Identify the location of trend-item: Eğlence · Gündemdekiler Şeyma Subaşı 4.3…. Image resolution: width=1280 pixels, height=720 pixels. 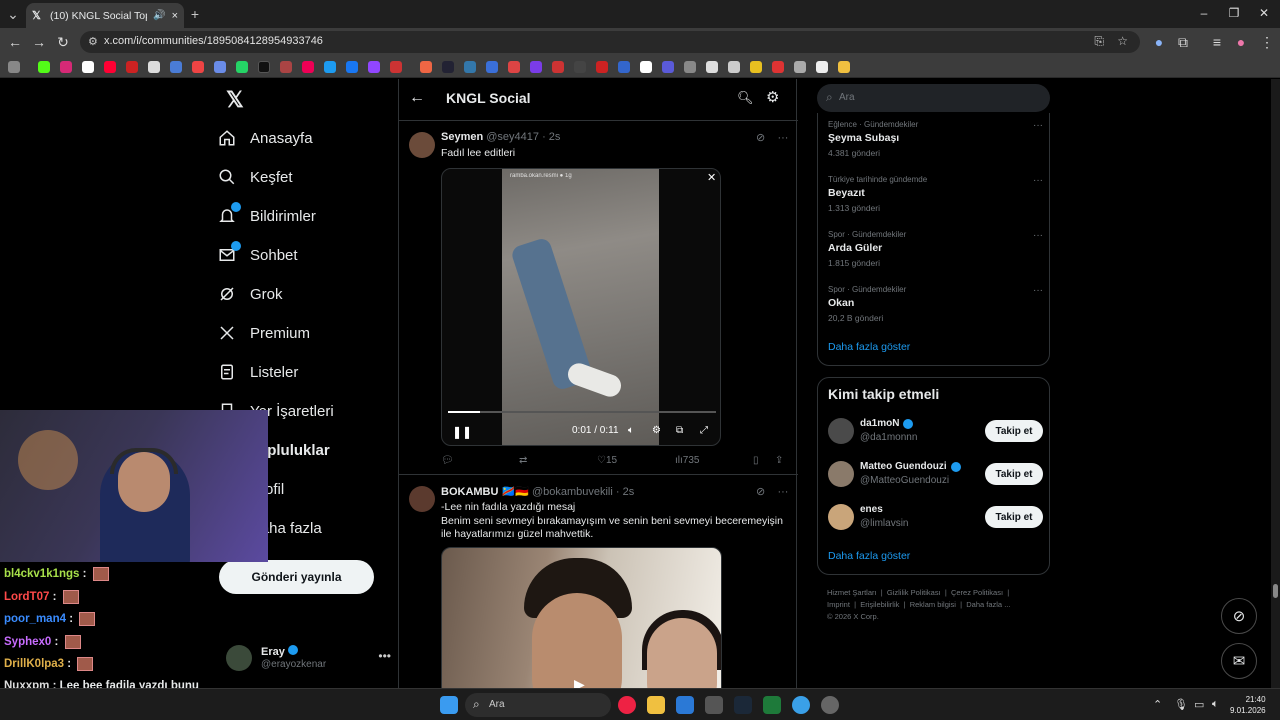
(935, 143).